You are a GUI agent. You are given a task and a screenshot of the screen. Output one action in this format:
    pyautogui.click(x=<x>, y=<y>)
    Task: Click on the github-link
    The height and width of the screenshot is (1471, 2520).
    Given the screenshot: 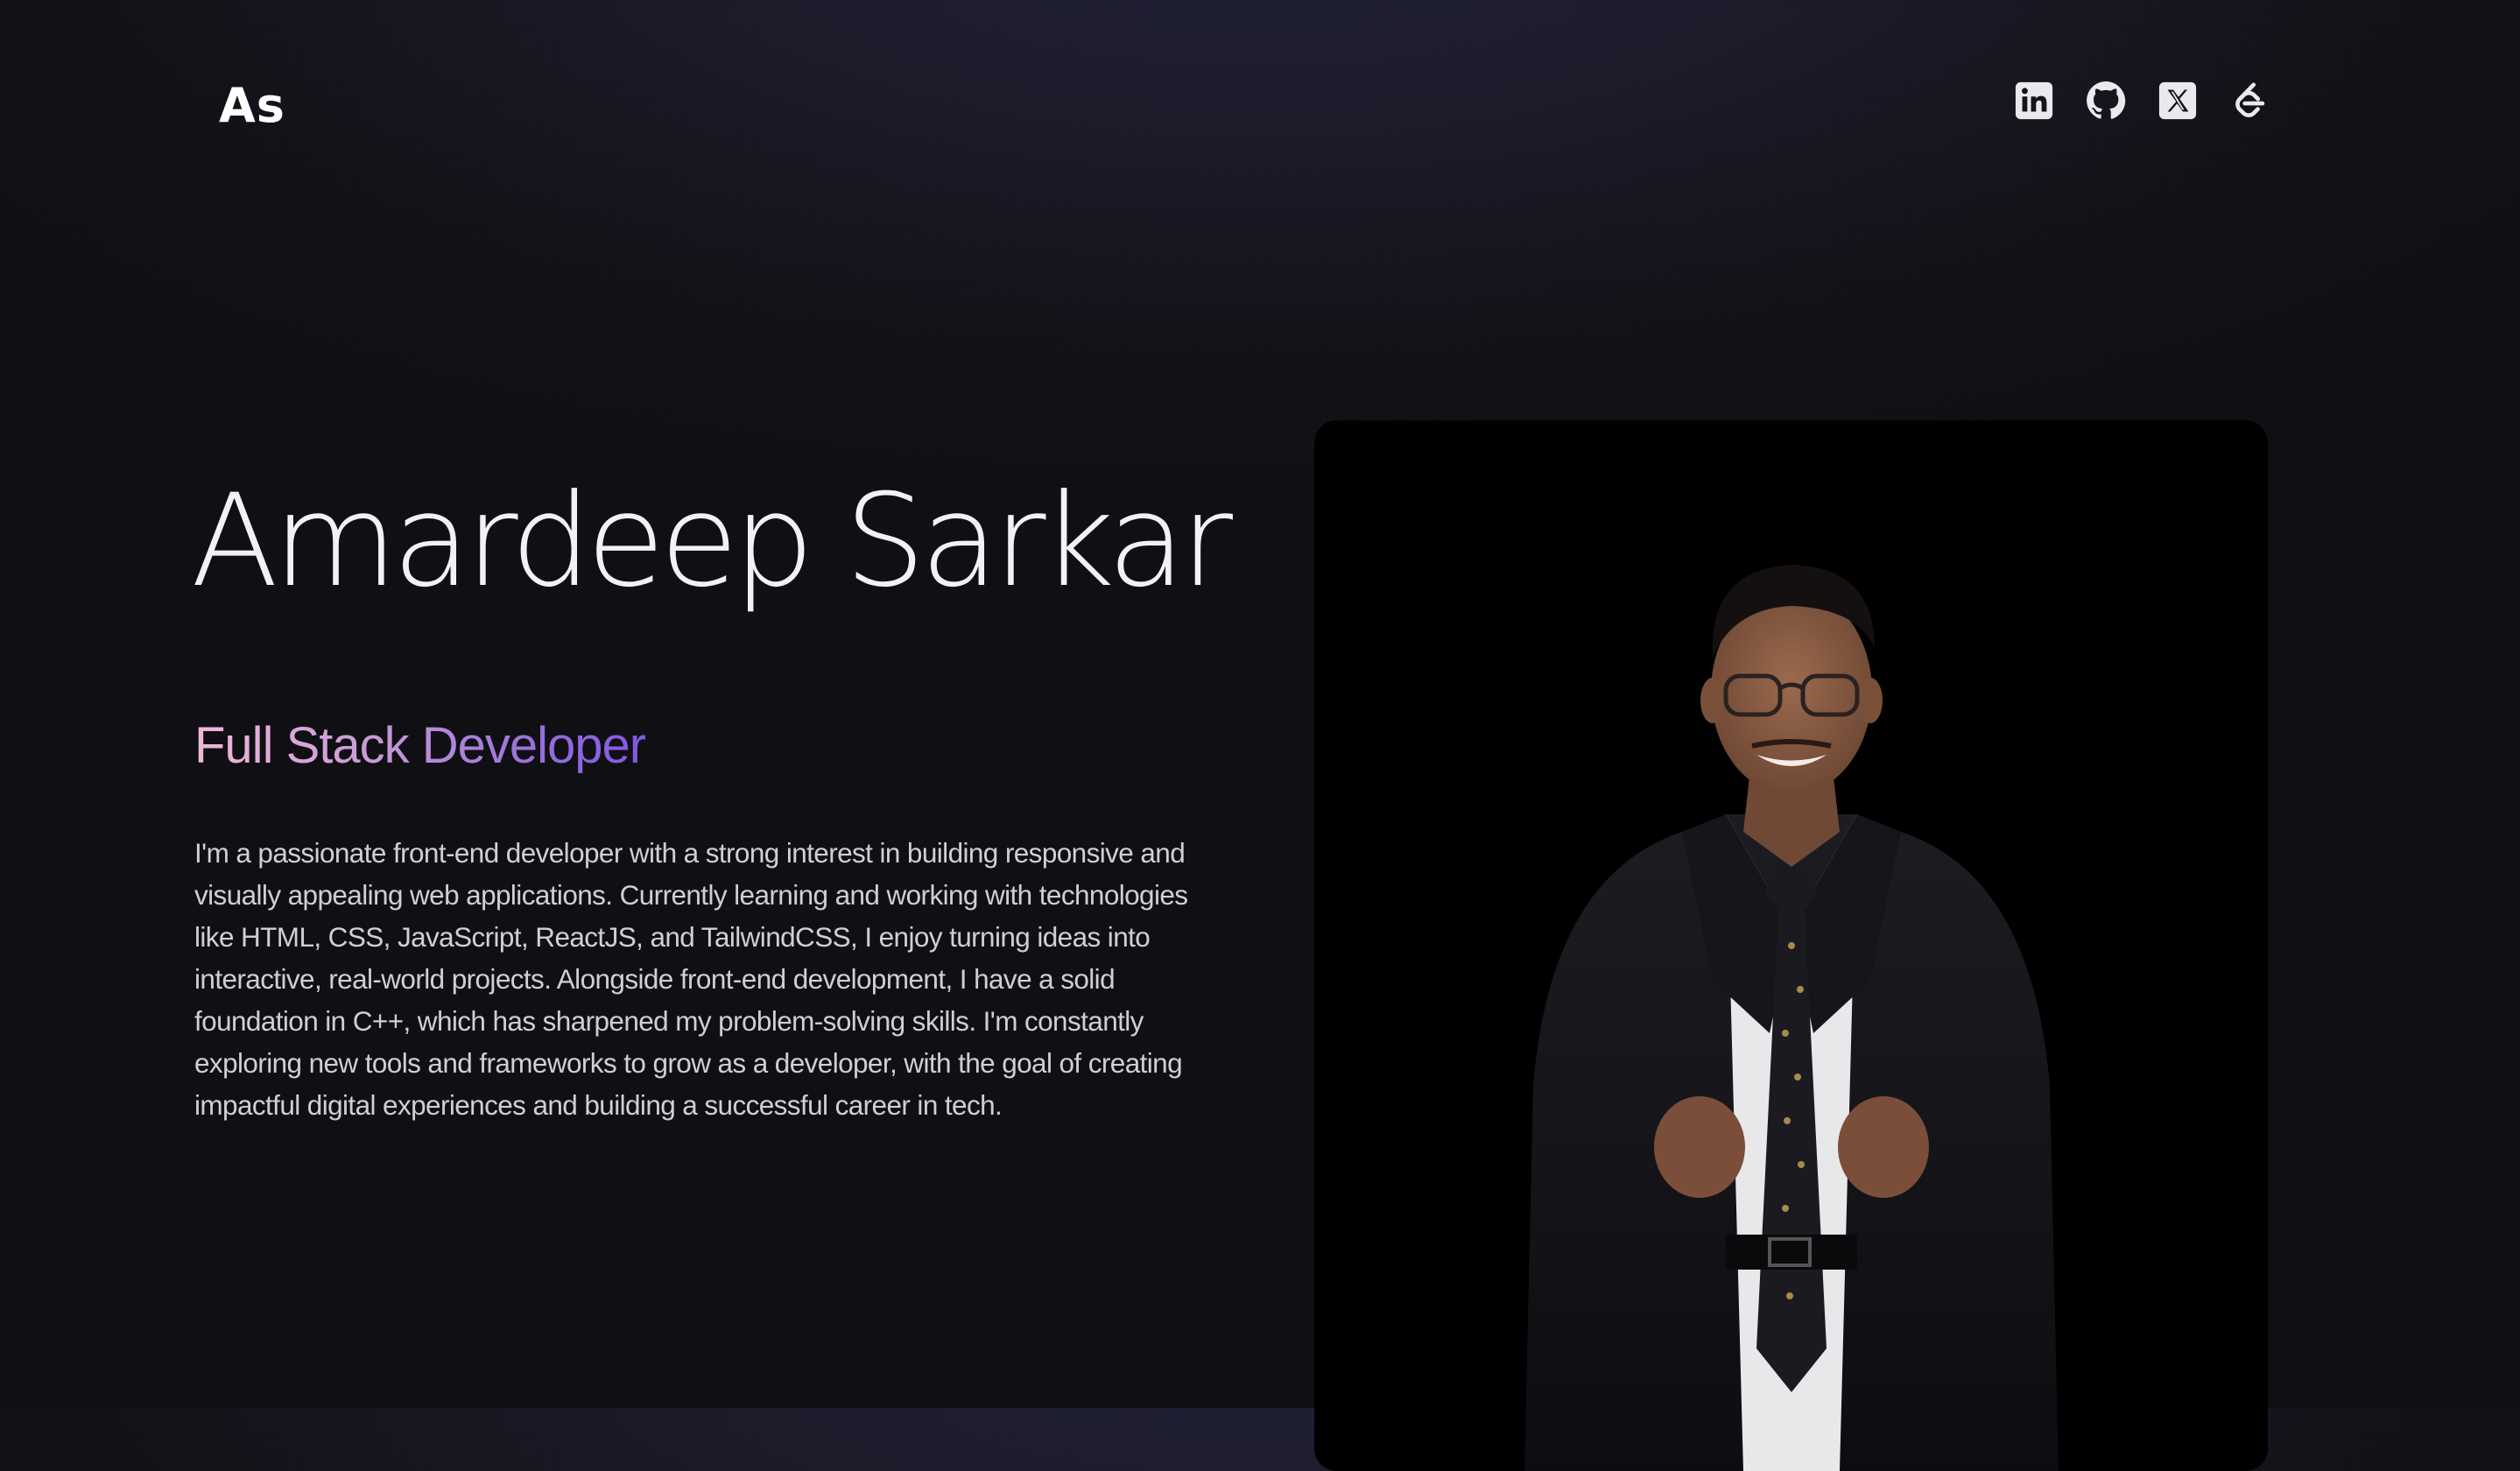 What is the action you would take?
    pyautogui.click(x=2106, y=101)
    